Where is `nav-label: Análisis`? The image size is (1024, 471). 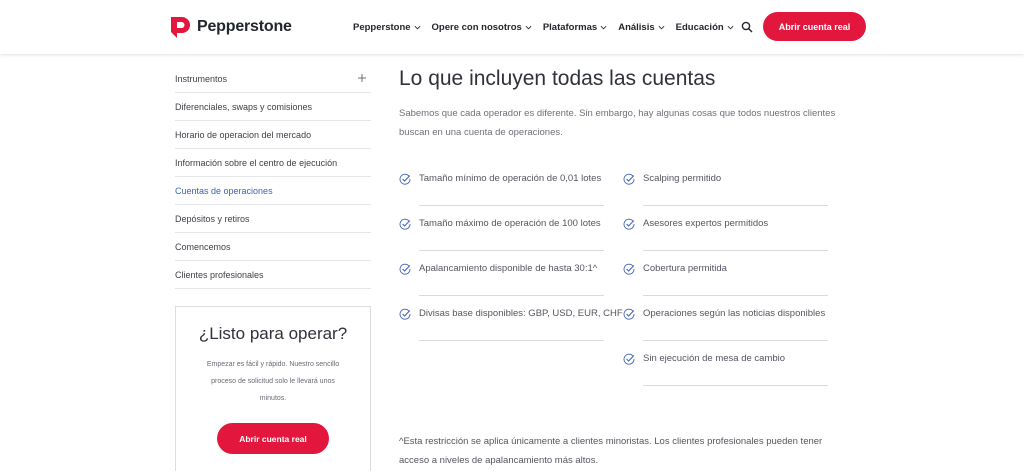
nav-label: Análisis is located at coordinates (636, 27).